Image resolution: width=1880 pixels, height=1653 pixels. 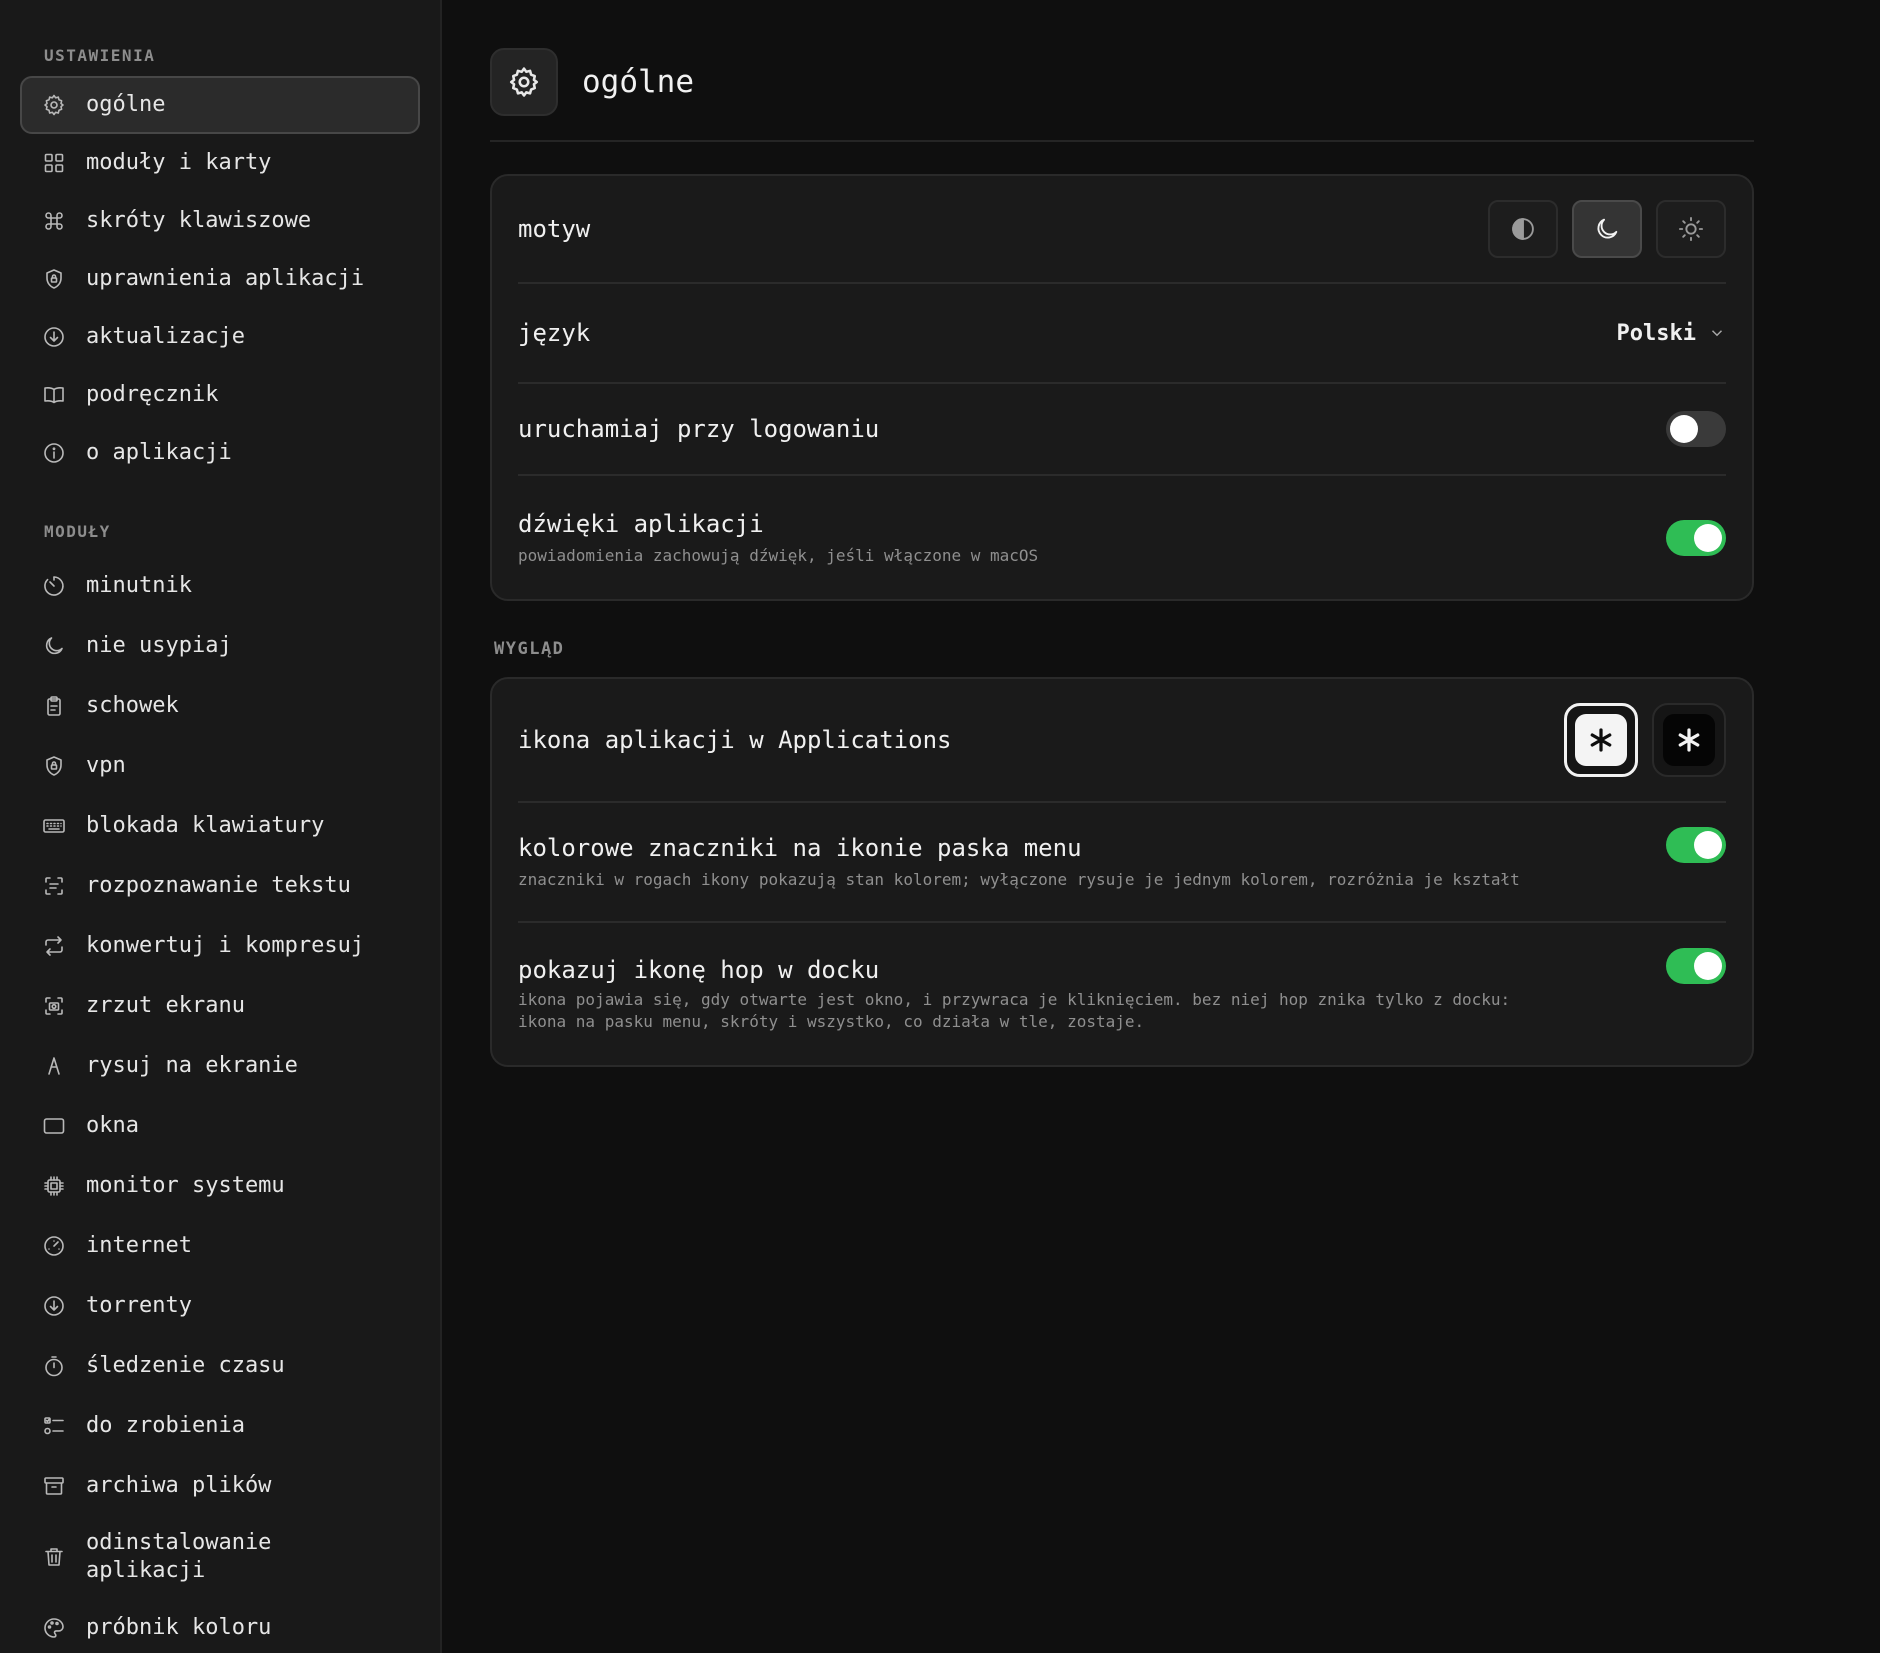 What do you see at coordinates (220, 1426) in the screenshot?
I see `sidebar-item-todo: do zrobienia` at bounding box center [220, 1426].